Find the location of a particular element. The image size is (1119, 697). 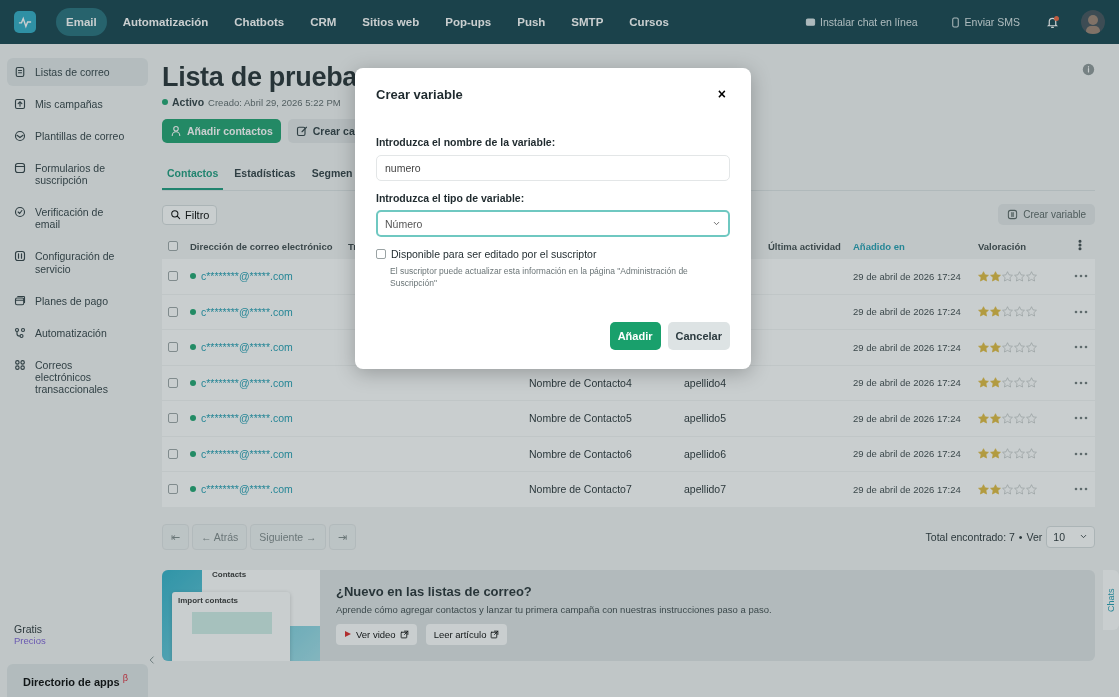

sidebar-item: Listas de correo is located at coordinates (77, 72).